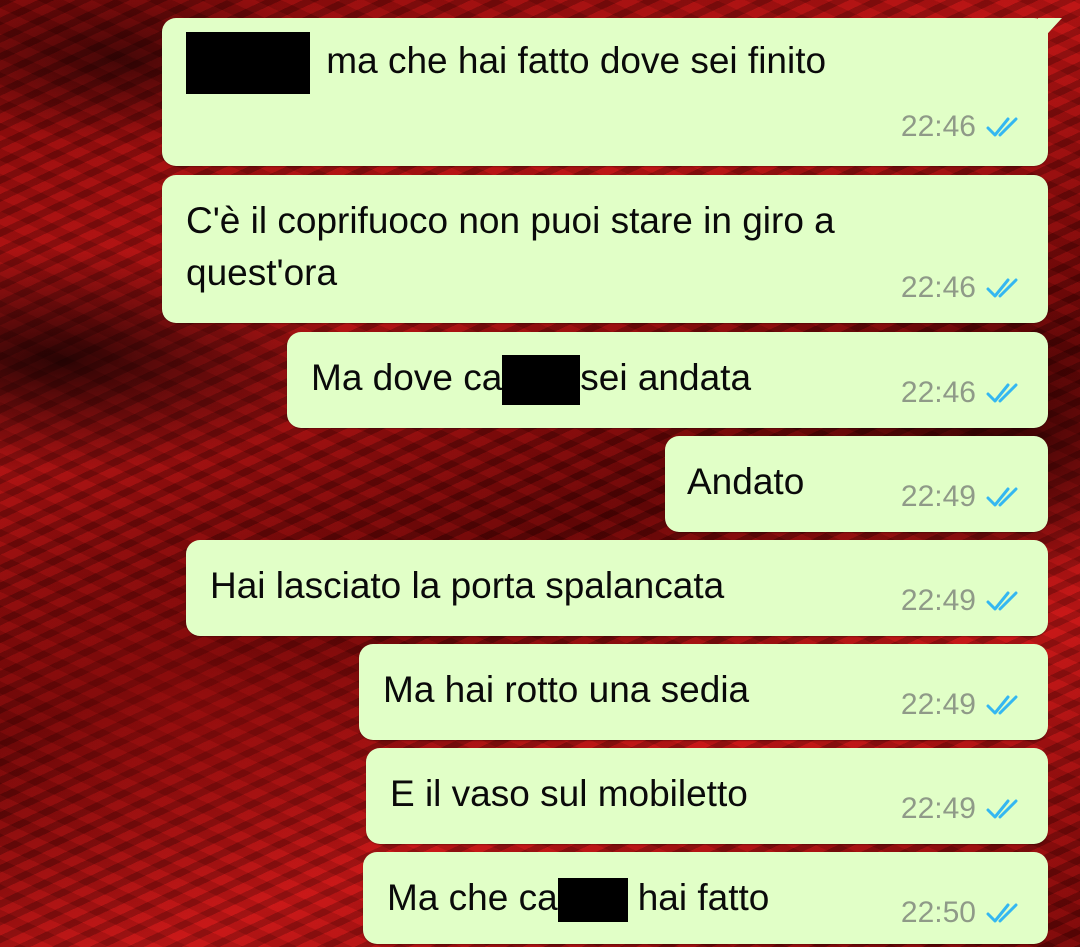  I want to click on redacted-name-bar, so click(248, 63).